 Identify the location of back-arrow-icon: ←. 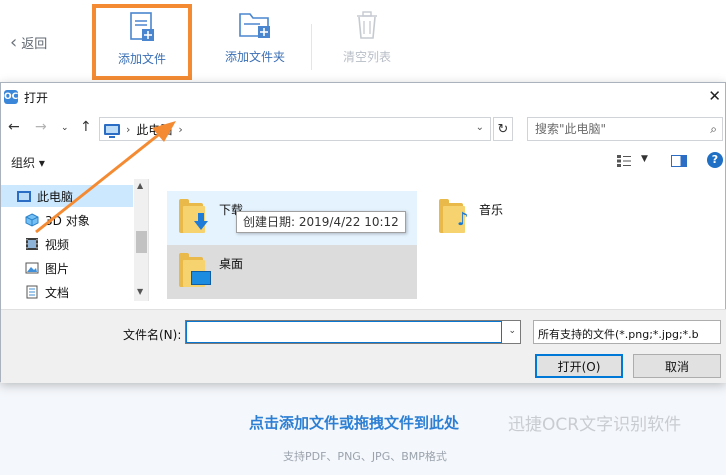
(14, 127).